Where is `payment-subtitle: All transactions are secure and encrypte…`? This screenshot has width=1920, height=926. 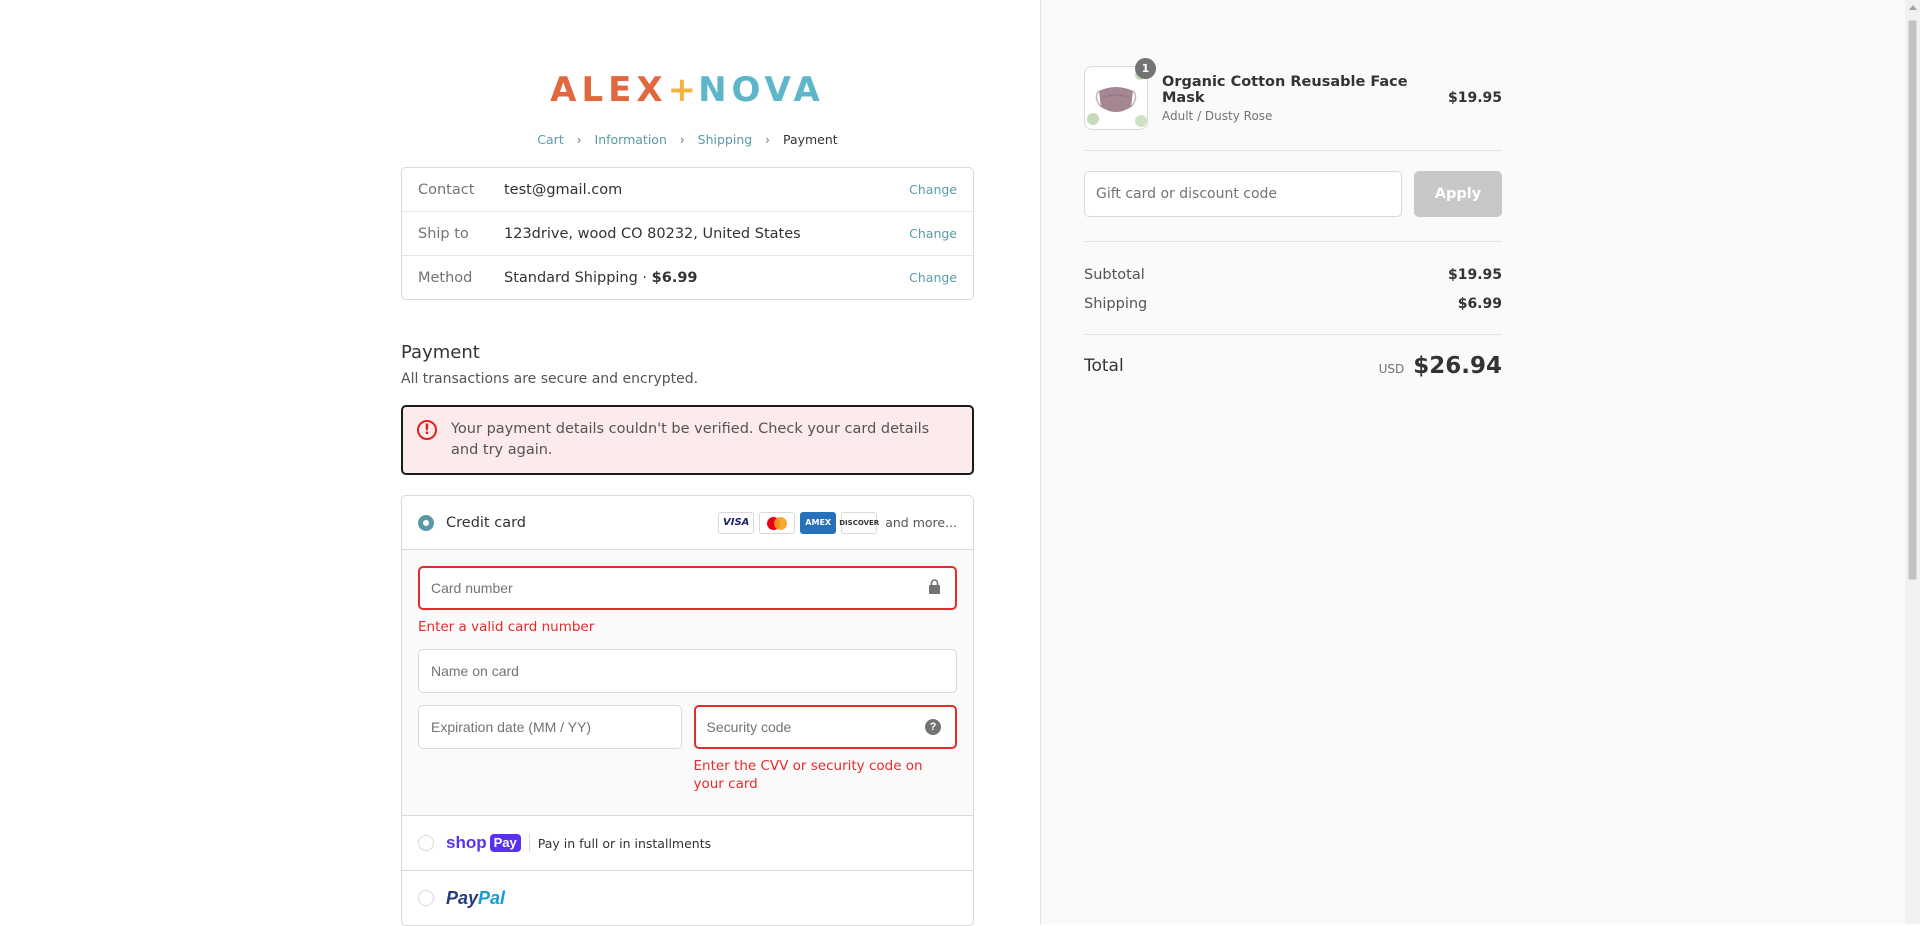 payment-subtitle: All transactions are secure and encrypte… is located at coordinates (550, 379).